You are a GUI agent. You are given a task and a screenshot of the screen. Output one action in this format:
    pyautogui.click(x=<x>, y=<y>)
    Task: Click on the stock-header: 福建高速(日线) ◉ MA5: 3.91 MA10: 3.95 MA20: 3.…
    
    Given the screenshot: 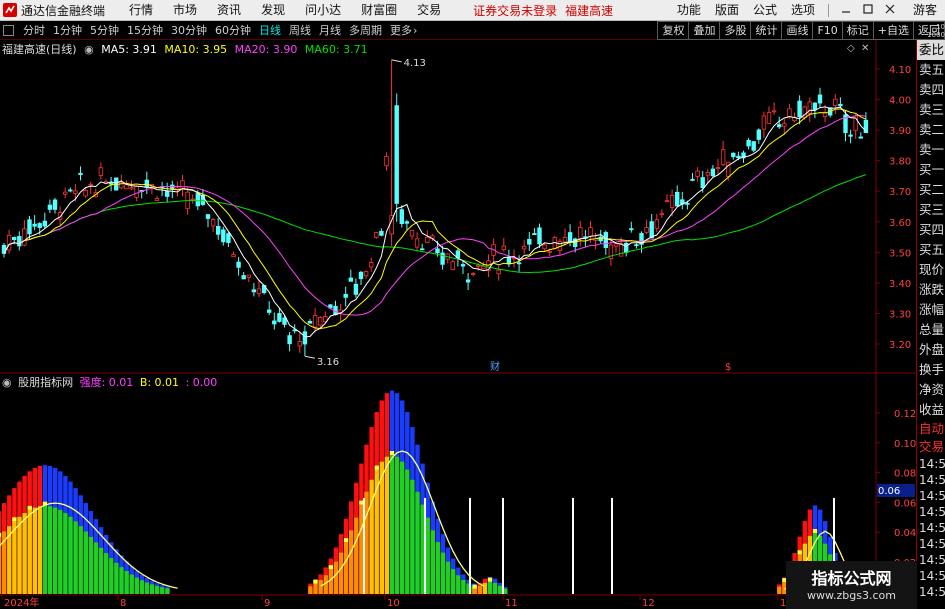 What is the action you would take?
    pyautogui.click(x=187, y=49)
    